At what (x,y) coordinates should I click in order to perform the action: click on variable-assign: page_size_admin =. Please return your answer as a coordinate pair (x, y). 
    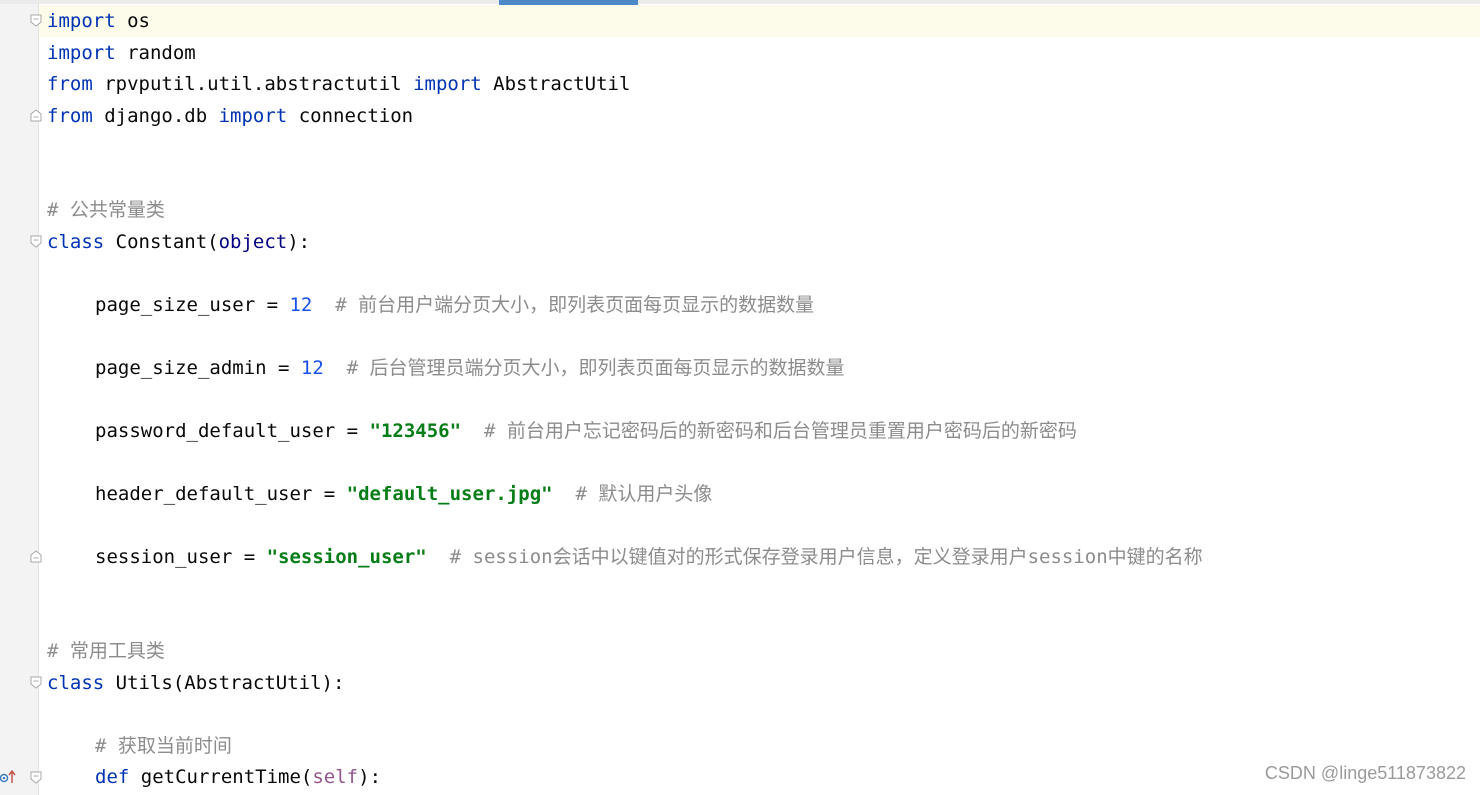
    Looking at the image, I should click on (198, 368).